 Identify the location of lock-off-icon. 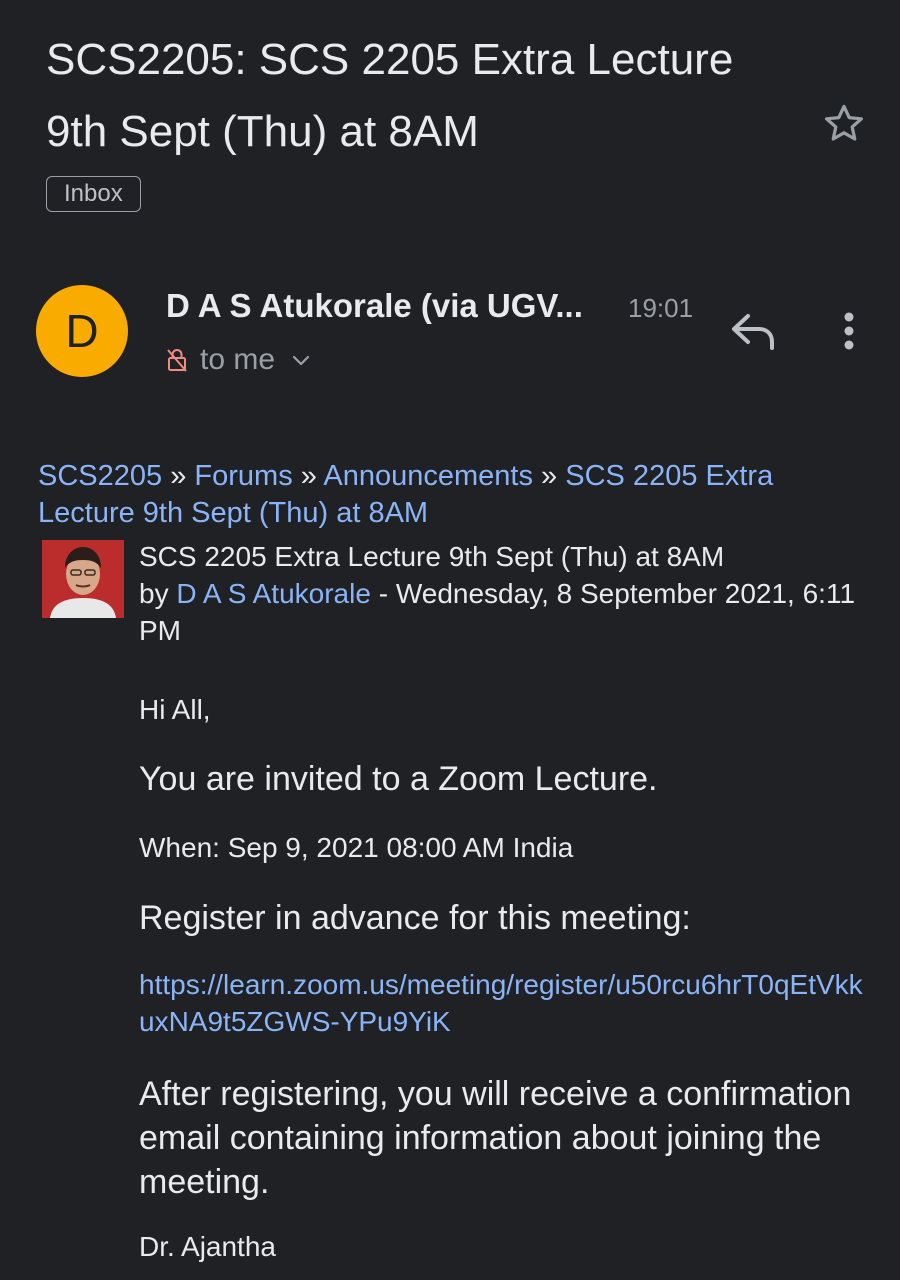
(177, 360).